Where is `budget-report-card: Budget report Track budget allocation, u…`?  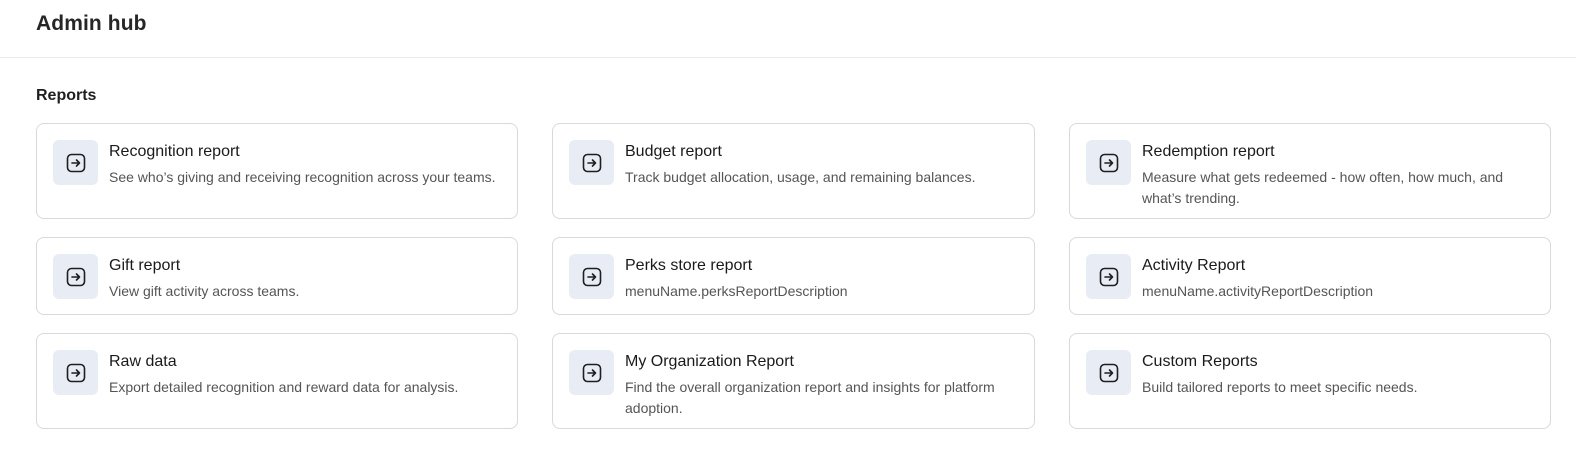 budget-report-card: Budget report Track budget allocation, u… is located at coordinates (793, 171).